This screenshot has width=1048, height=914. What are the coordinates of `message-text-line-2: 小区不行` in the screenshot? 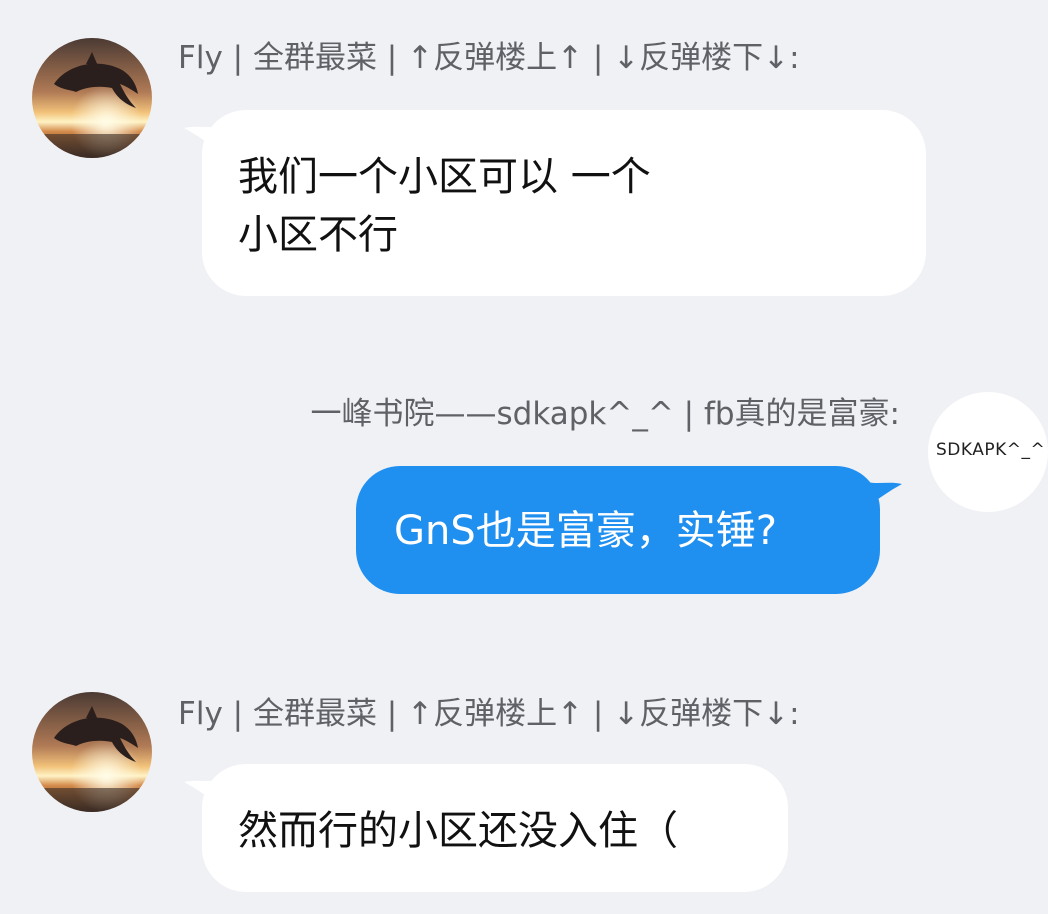 It's located at (318, 235).